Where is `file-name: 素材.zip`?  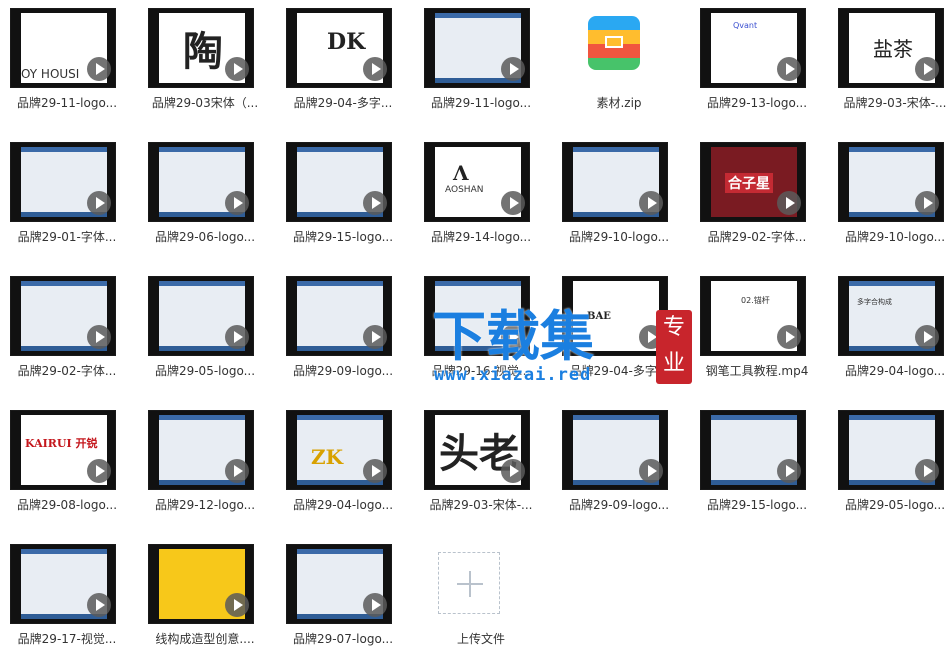
file-name: 素材.zip is located at coordinates (619, 103).